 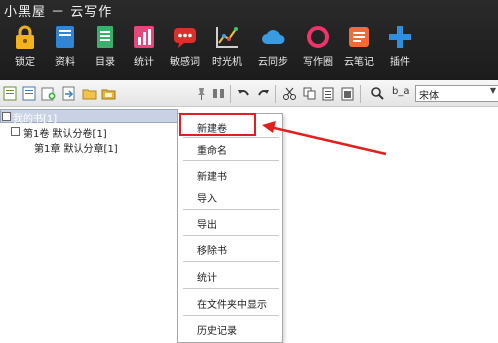 What do you see at coordinates (324, 138) in the screenshot?
I see `annotation-arrow` at bounding box center [324, 138].